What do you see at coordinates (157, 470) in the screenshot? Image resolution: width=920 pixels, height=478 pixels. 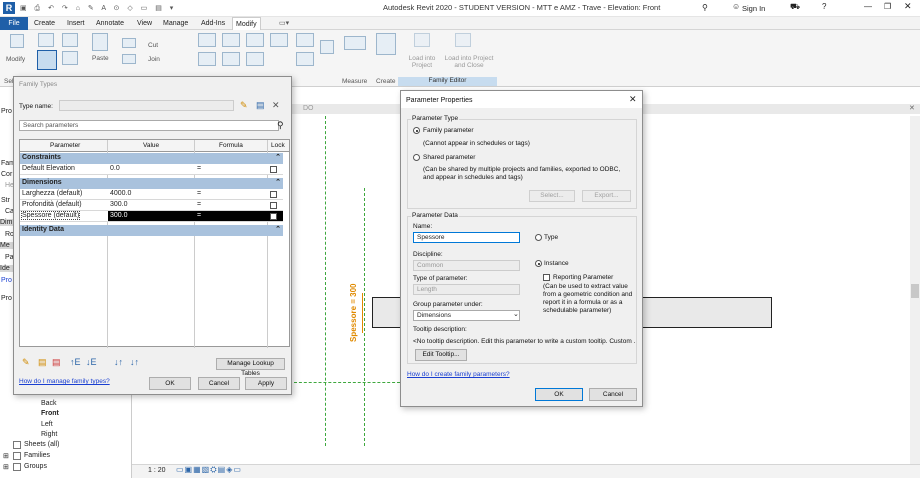 I see `scale-label: 1 : 20` at bounding box center [157, 470].